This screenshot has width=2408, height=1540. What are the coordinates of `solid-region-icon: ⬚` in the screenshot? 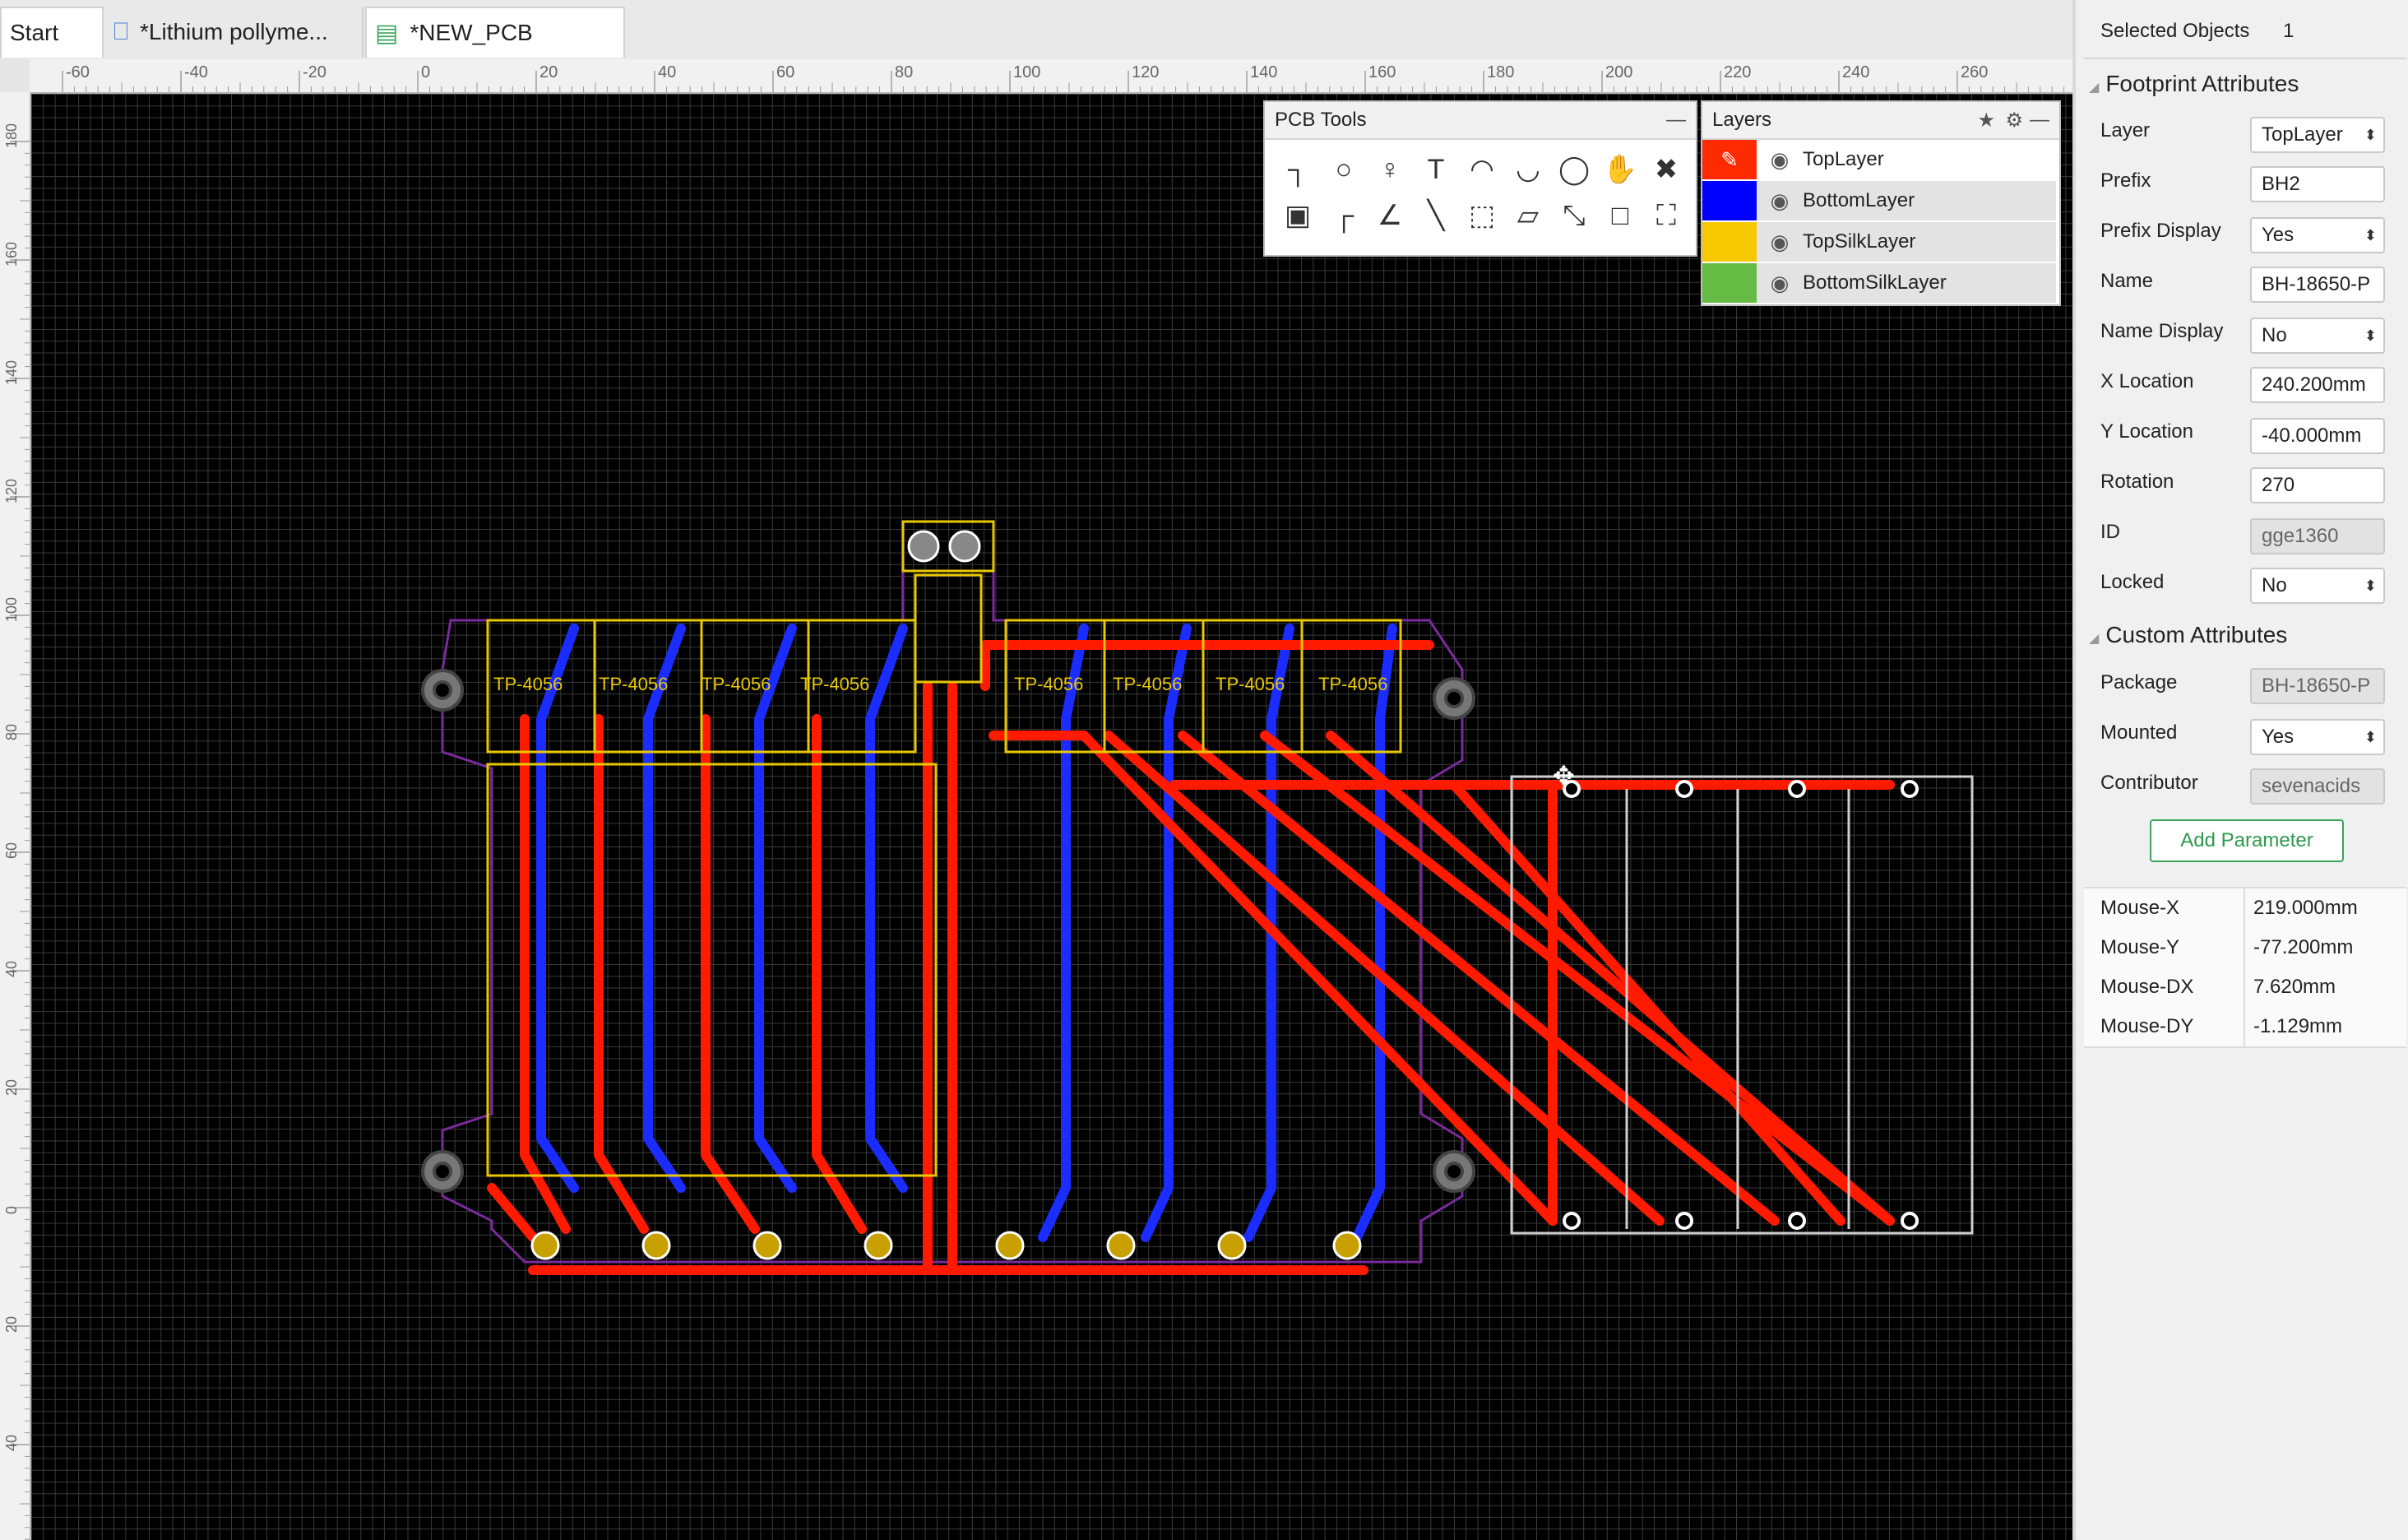 It's located at (1482, 215).